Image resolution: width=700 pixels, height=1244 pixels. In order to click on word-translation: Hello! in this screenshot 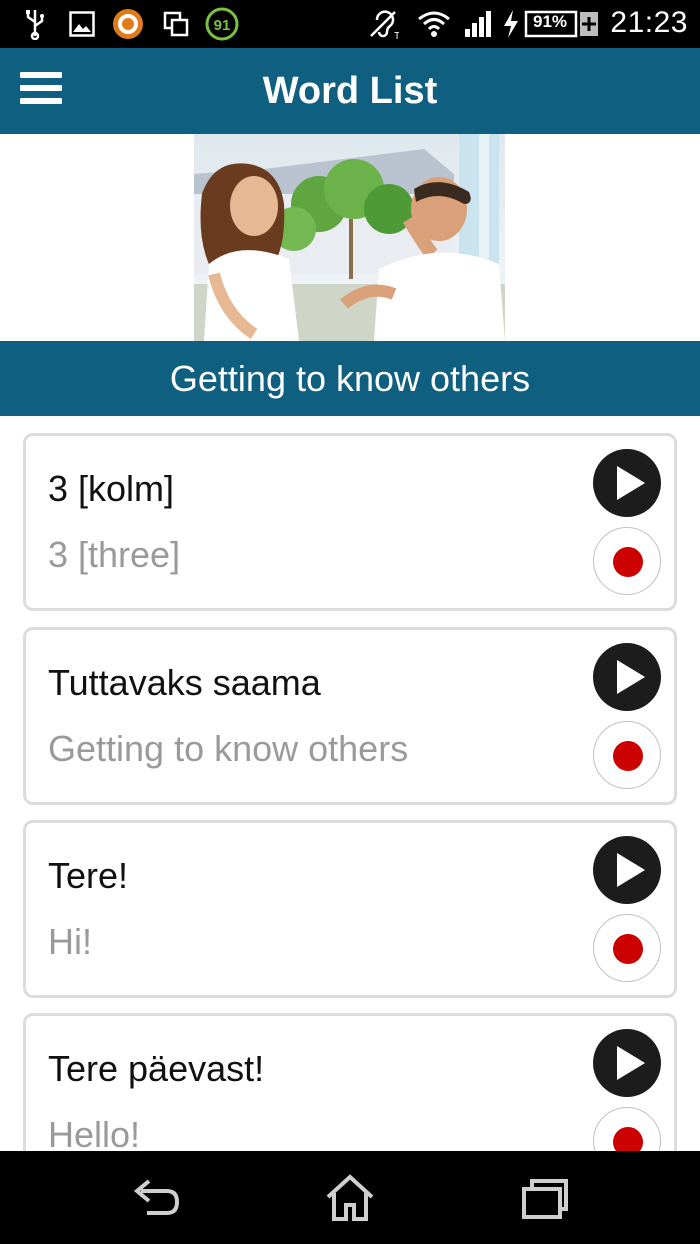, I will do `click(94, 1132)`.